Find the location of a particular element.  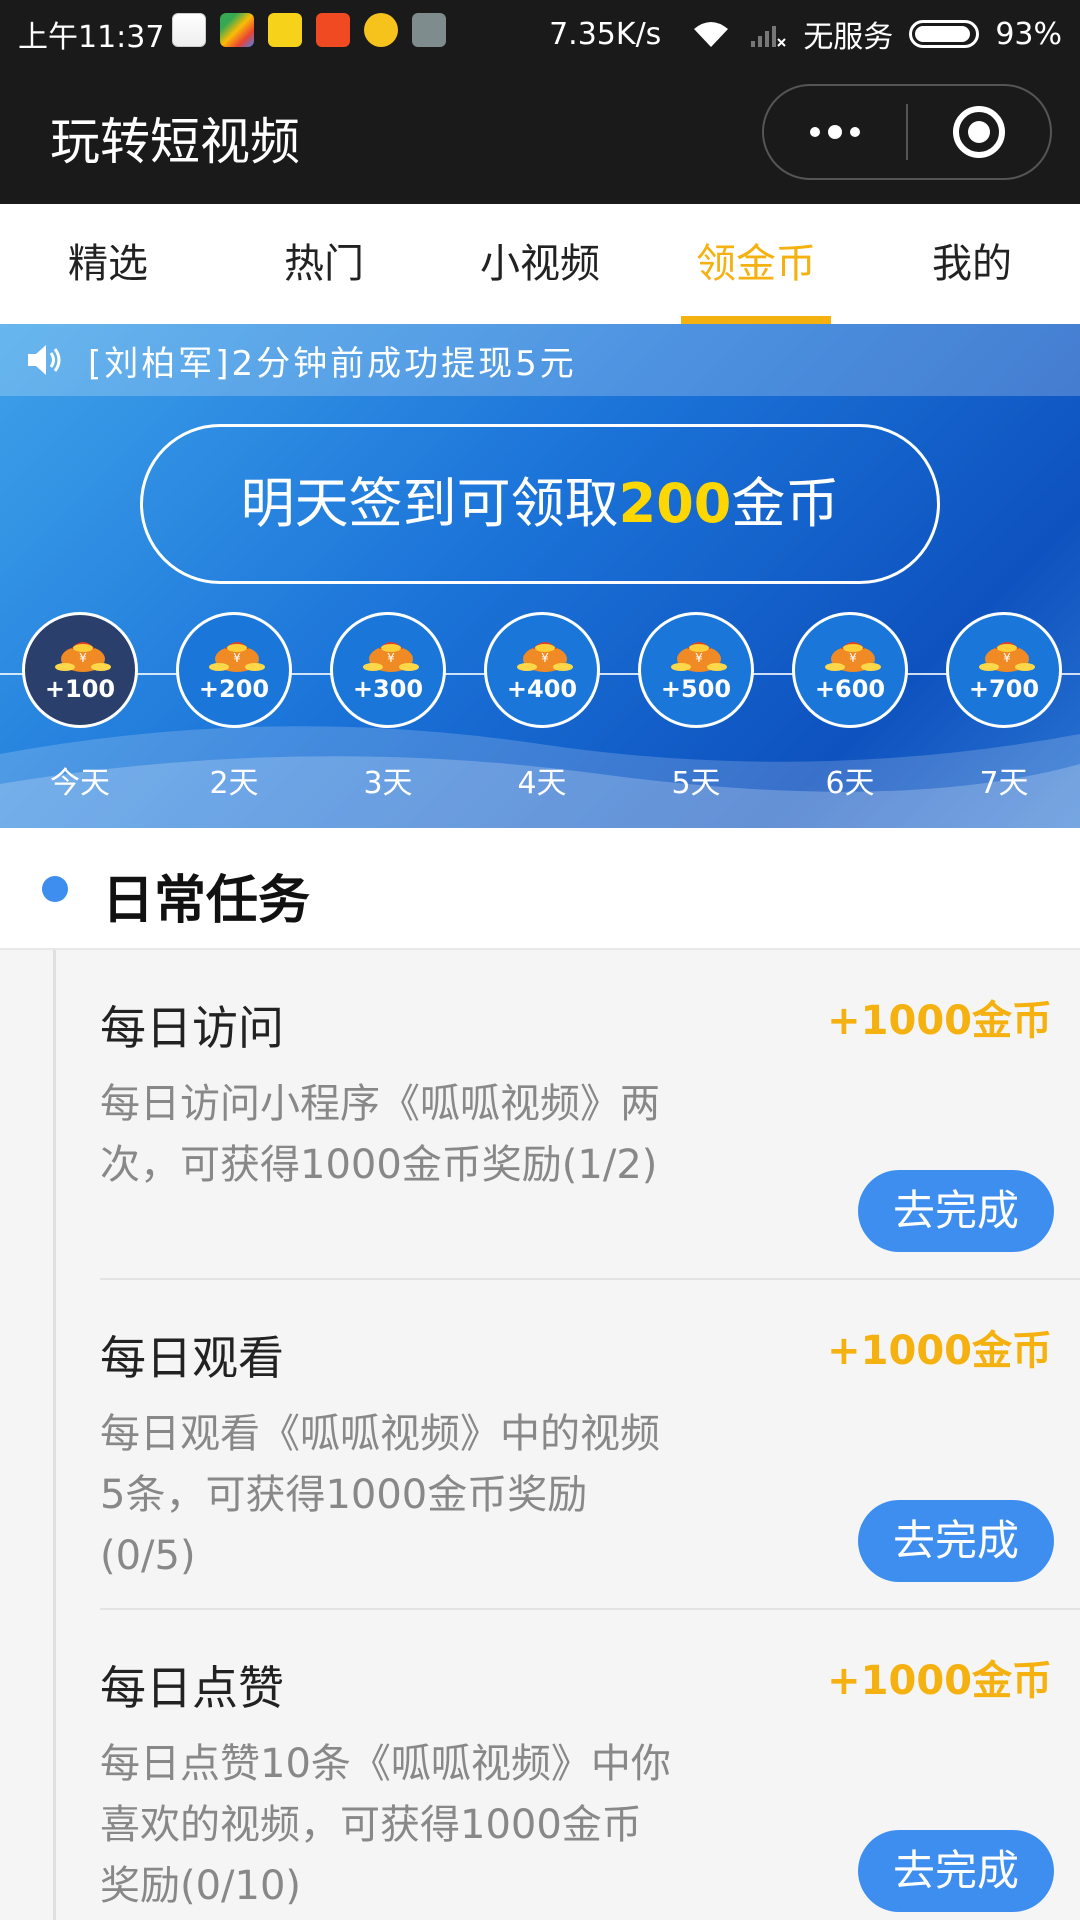

sign-in-day-5: ¥ +500 is located at coordinates (696, 670).